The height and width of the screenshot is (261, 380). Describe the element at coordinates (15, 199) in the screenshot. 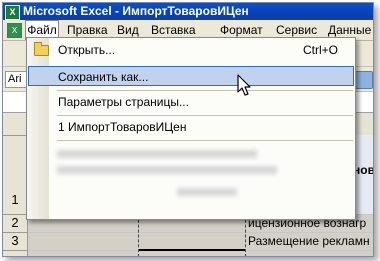

I see `row-number: 1` at that location.